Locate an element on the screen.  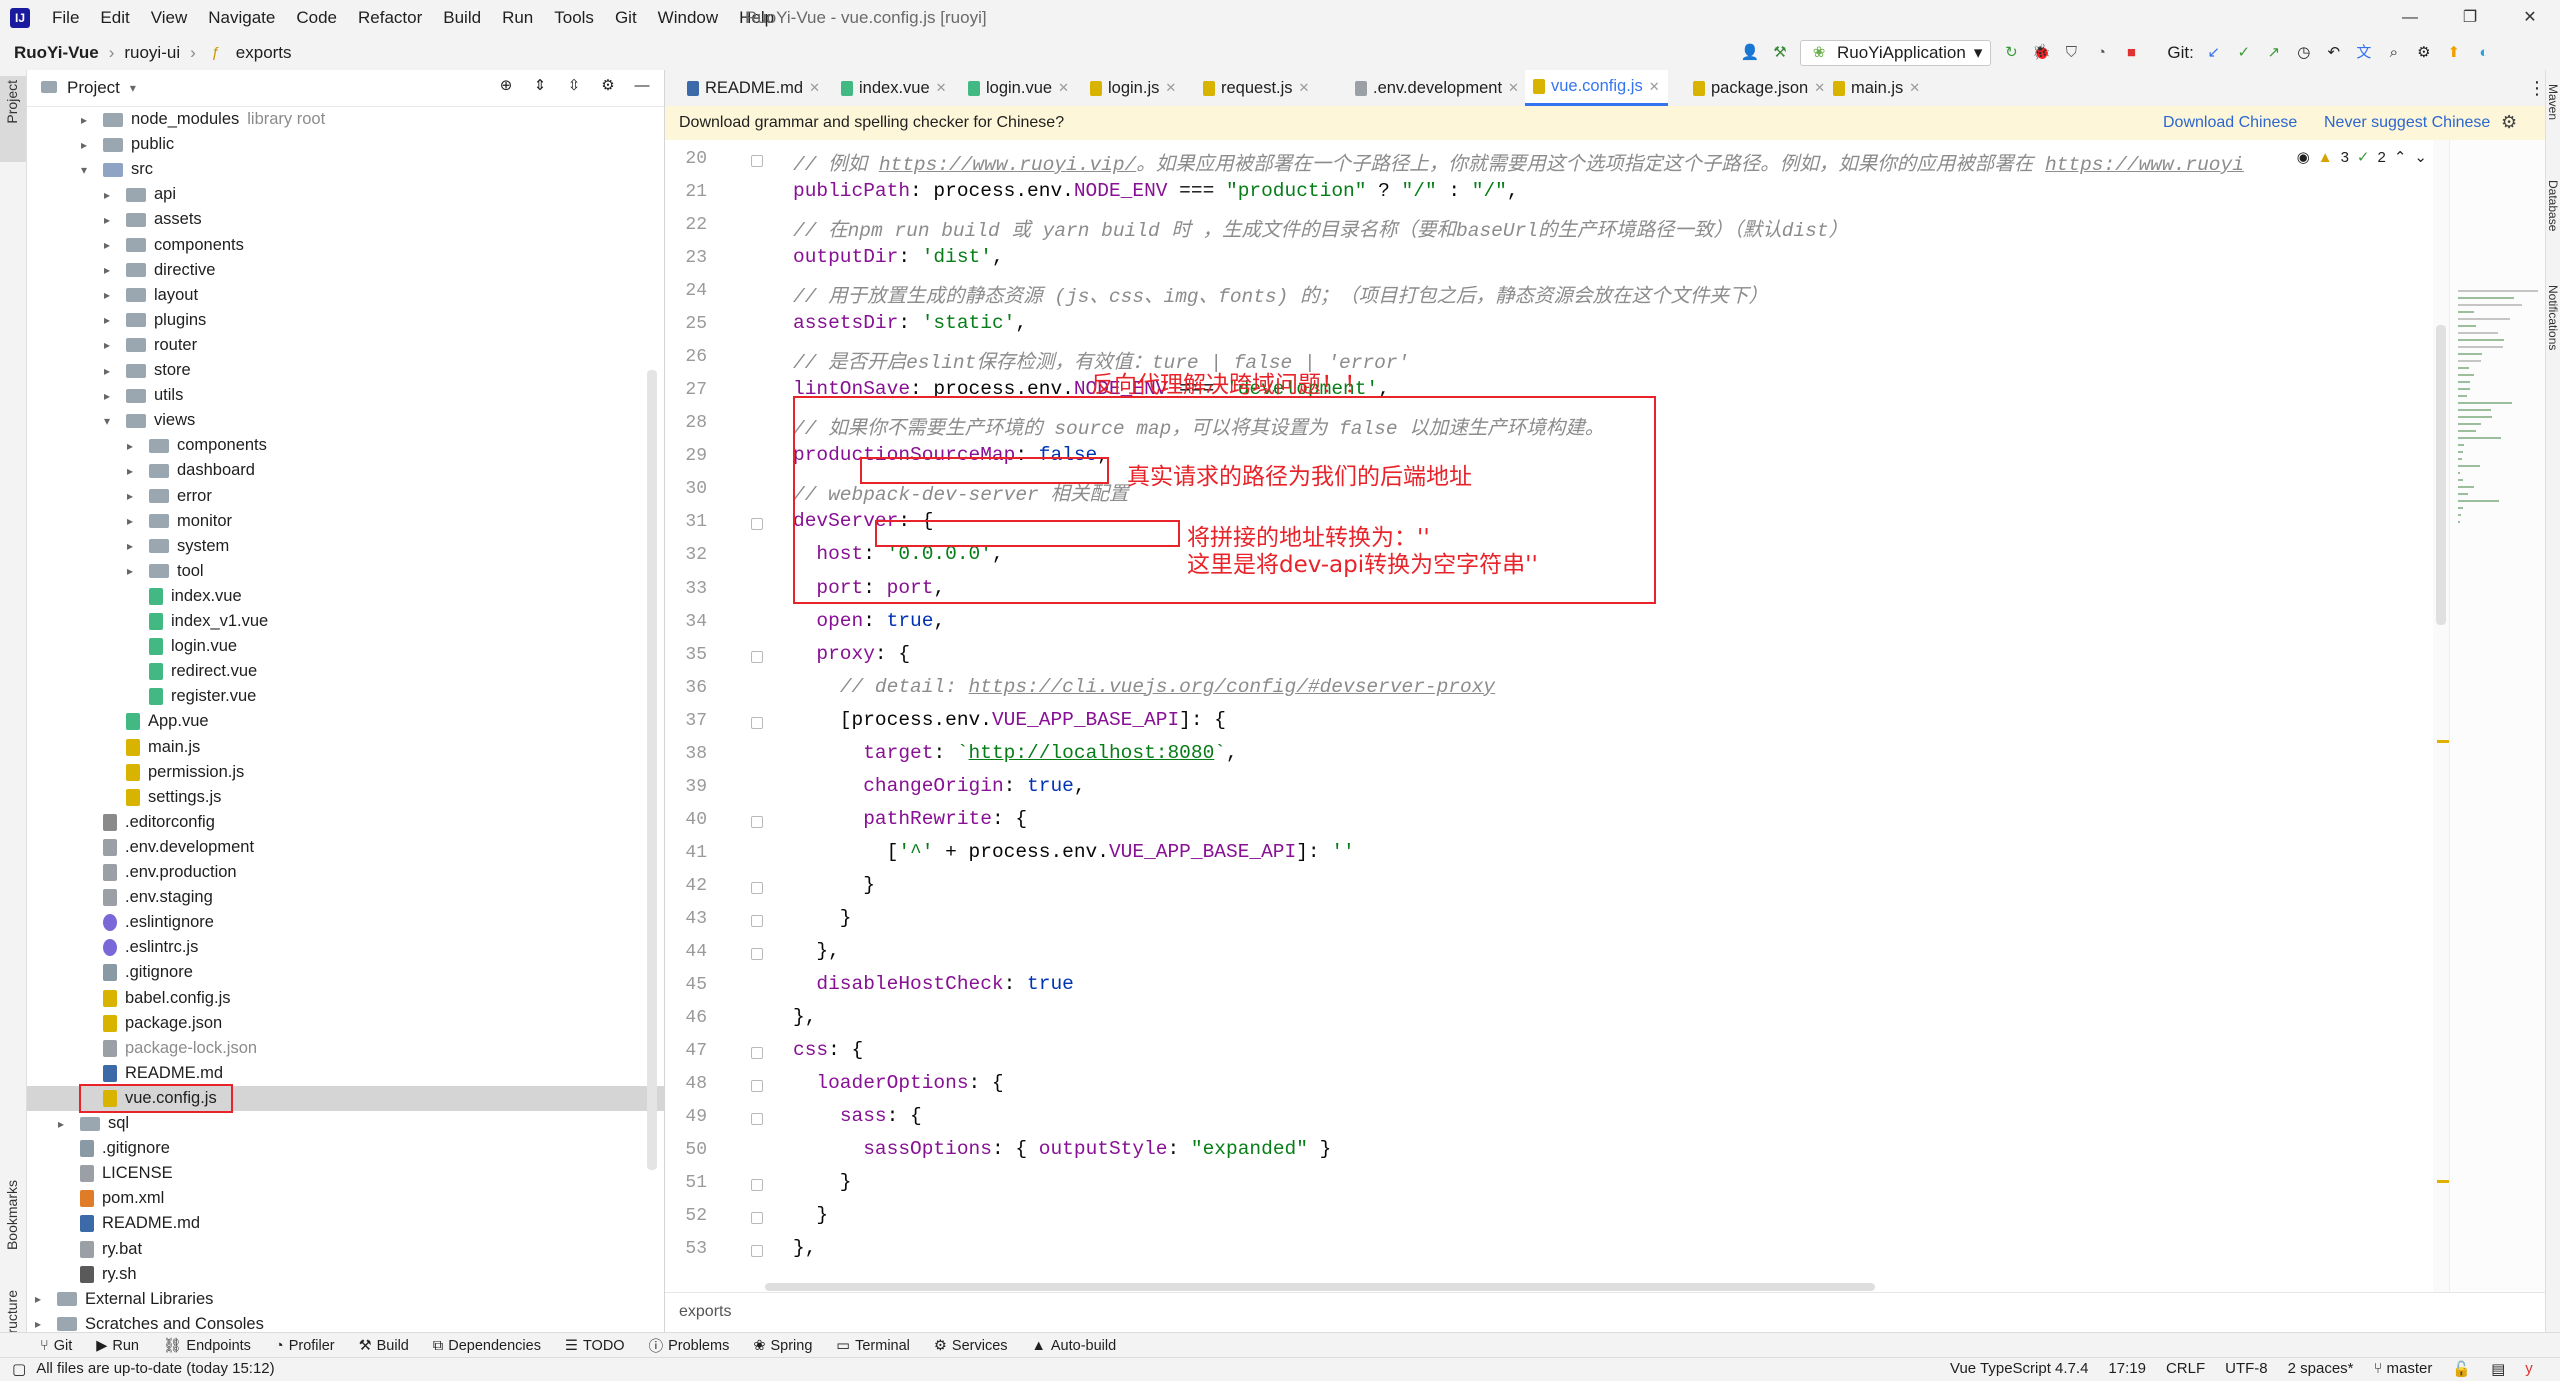
tree-item: ▸ system is located at coordinates (178, 546).